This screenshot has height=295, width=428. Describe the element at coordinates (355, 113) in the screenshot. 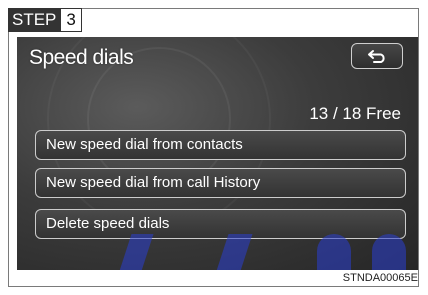

I see `free-count: 13 / 18 Free` at that location.